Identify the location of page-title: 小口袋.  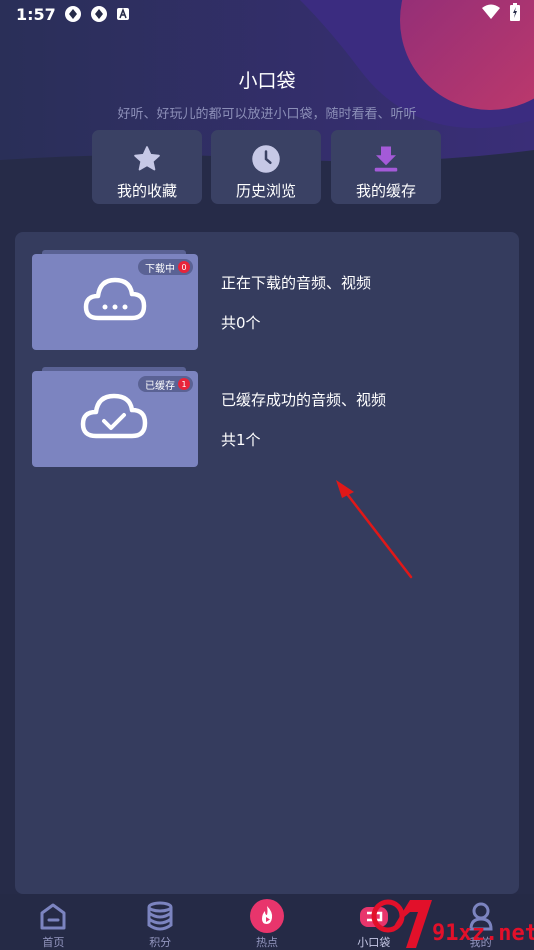
(267, 81).